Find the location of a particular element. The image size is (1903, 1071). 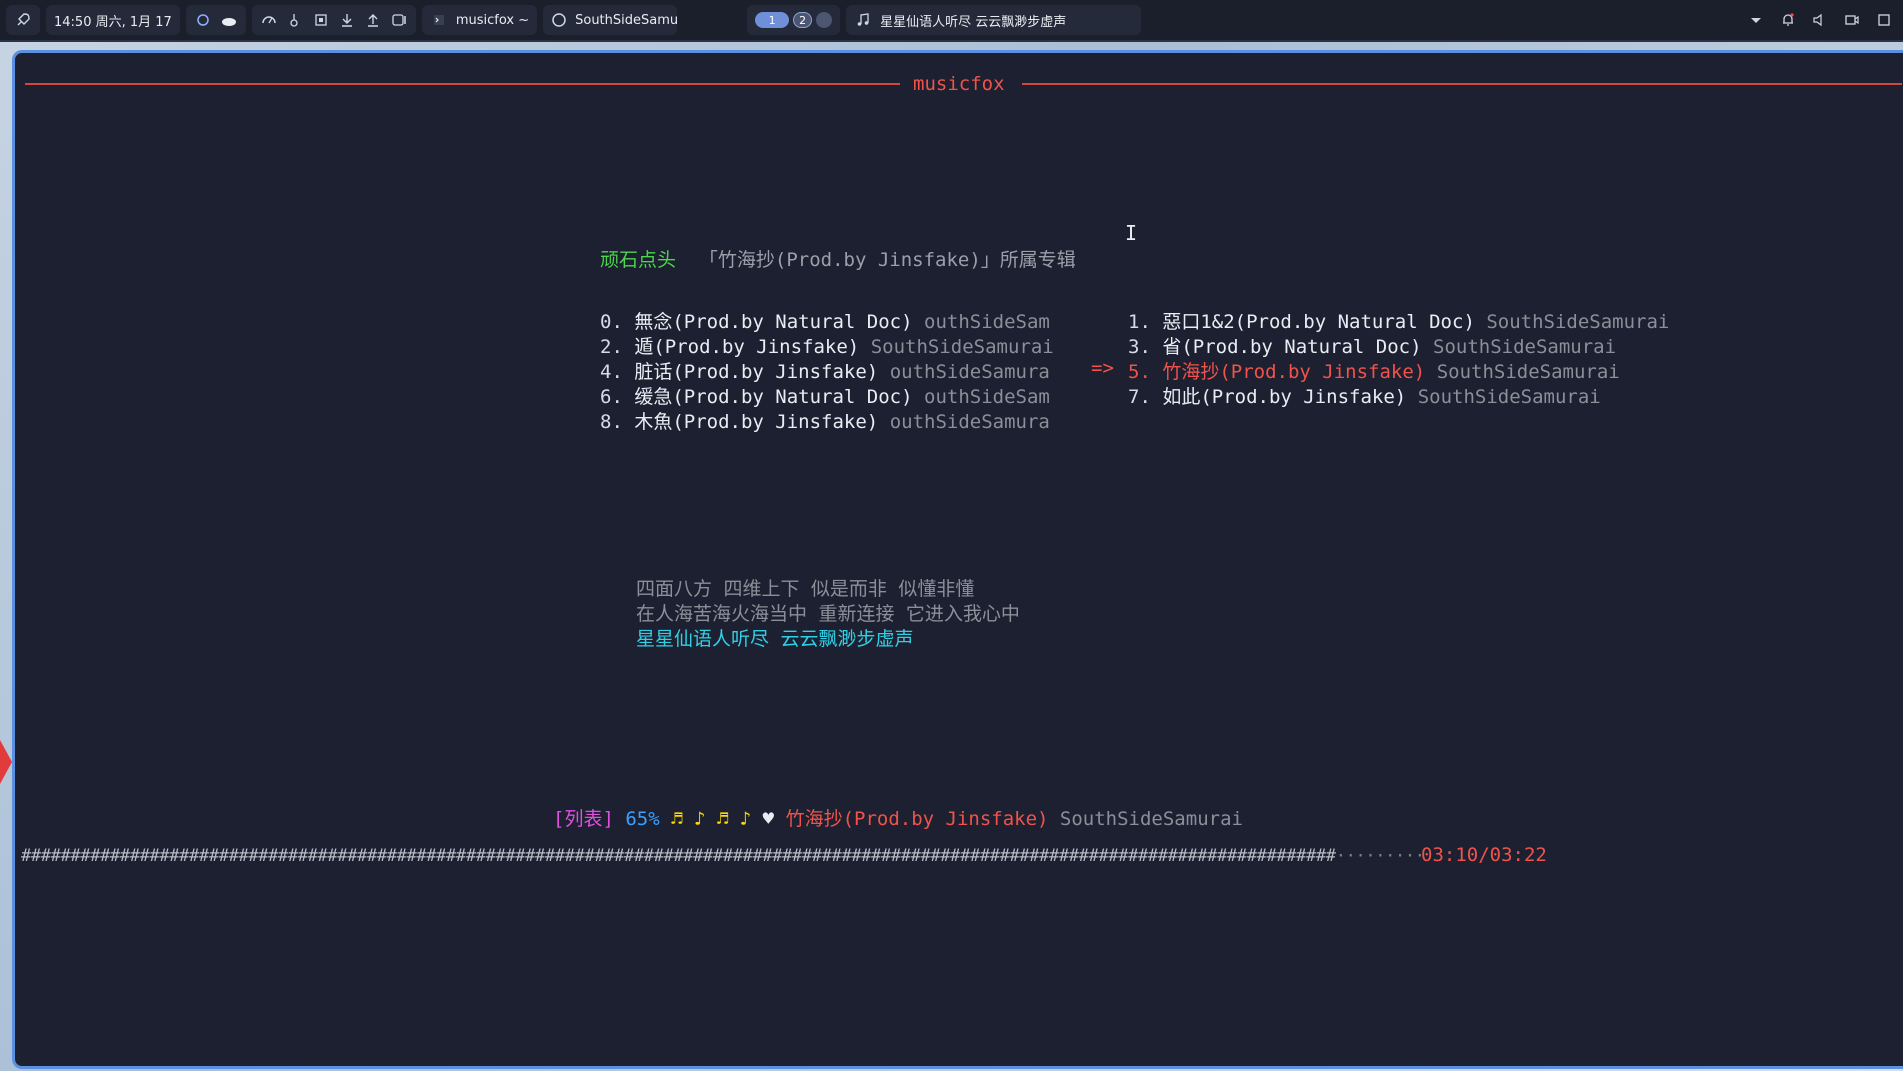

rocket-icon is located at coordinates (23, 20).